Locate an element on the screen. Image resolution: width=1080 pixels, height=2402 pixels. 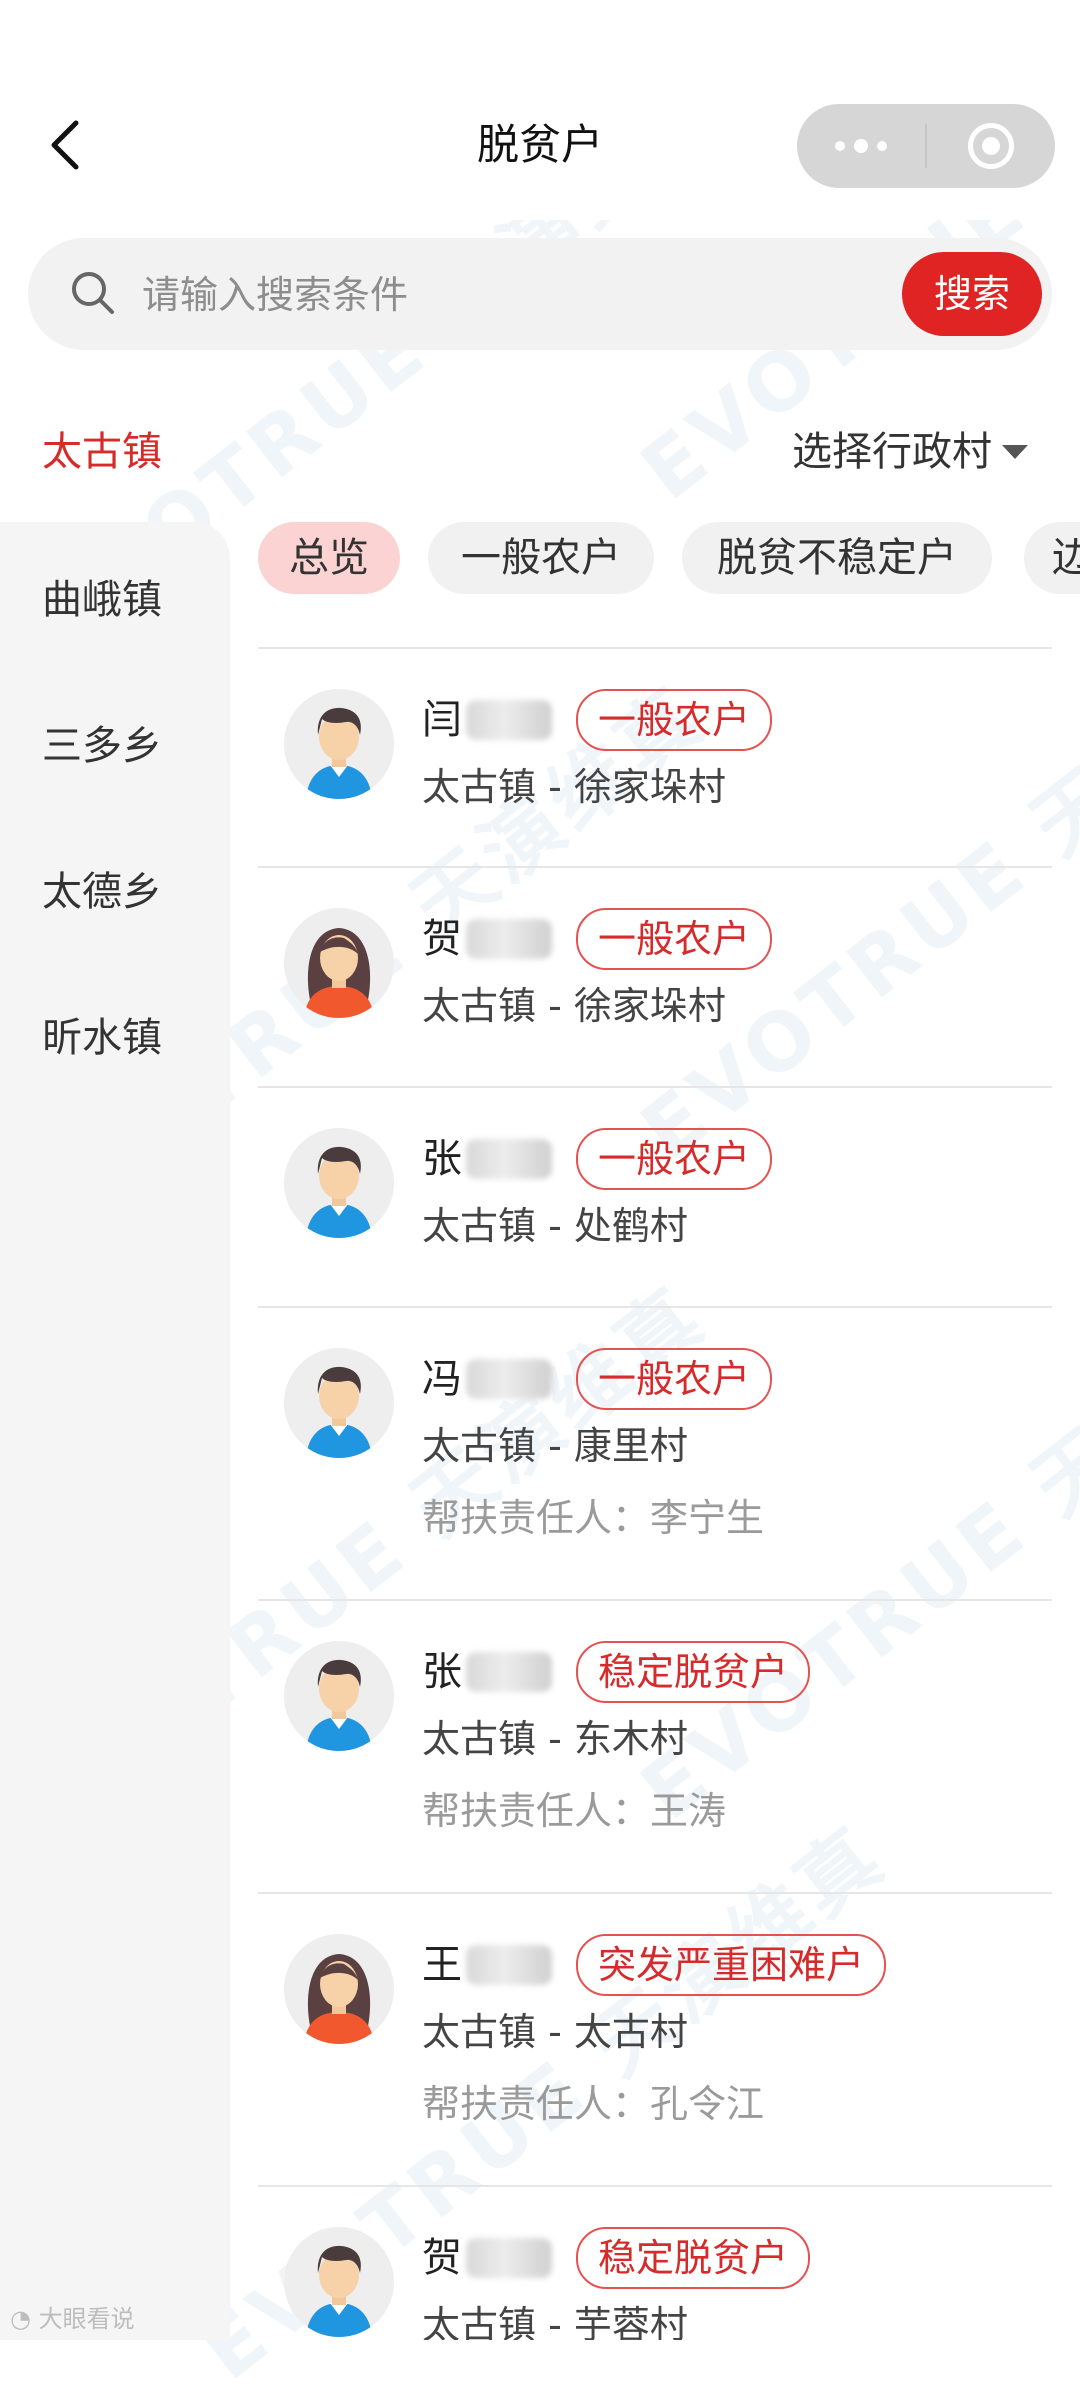
mini-program-capsule is located at coordinates (926, 146).